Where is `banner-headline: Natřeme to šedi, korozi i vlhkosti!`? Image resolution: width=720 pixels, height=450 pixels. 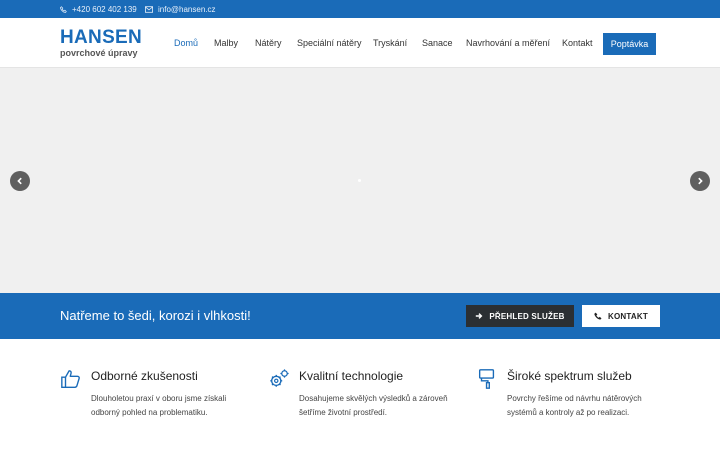
banner-headline: Natřeme to šedi, korozi i vlhkosti! is located at coordinates (155, 315).